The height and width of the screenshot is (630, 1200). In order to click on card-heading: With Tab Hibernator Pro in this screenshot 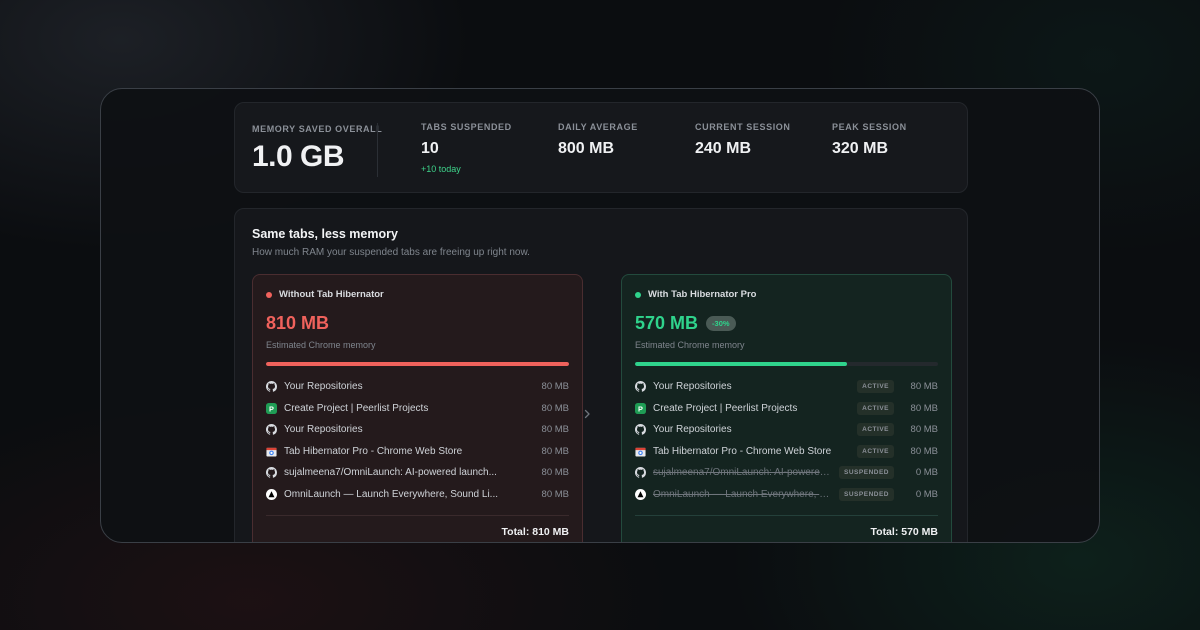, I will do `click(786, 294)`.